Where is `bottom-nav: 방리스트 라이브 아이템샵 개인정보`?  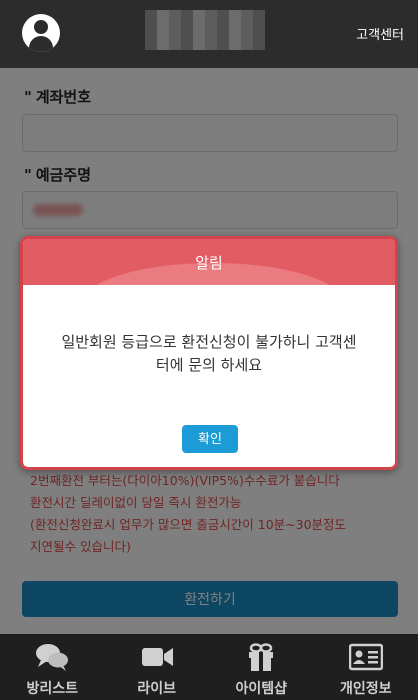 bottom-nav: 방리스트 라이브 아이템샵 개인정보 is located at coordinates (209, 667).